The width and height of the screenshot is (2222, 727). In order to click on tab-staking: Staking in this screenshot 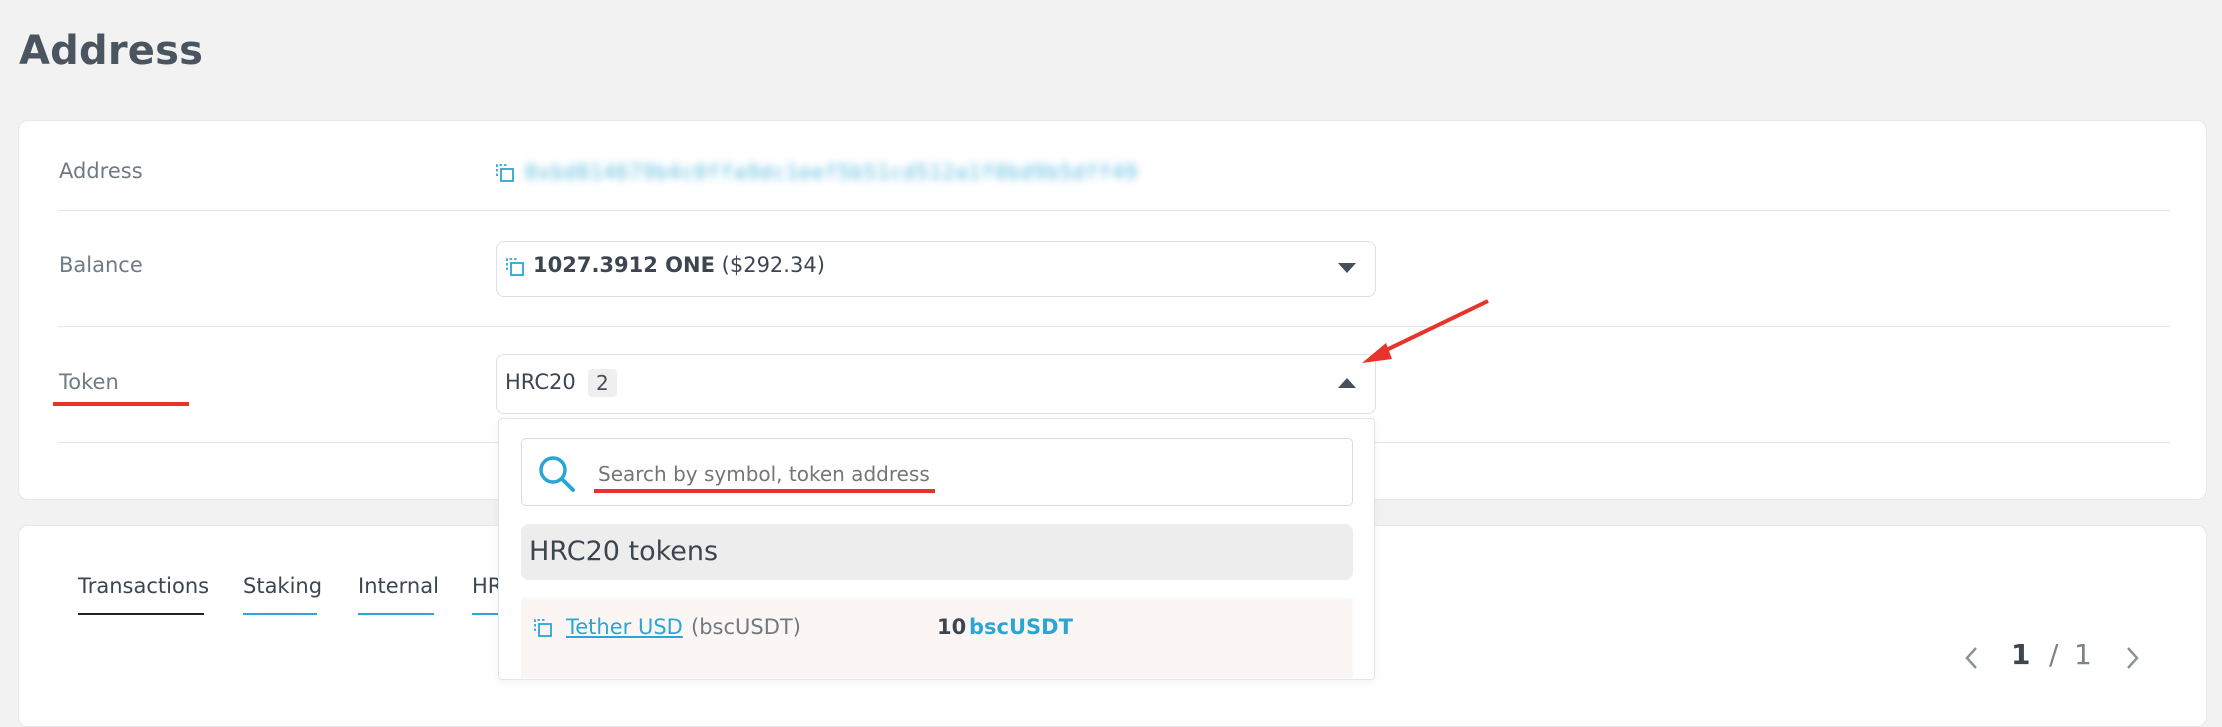, I will do `click(282, 586)`.